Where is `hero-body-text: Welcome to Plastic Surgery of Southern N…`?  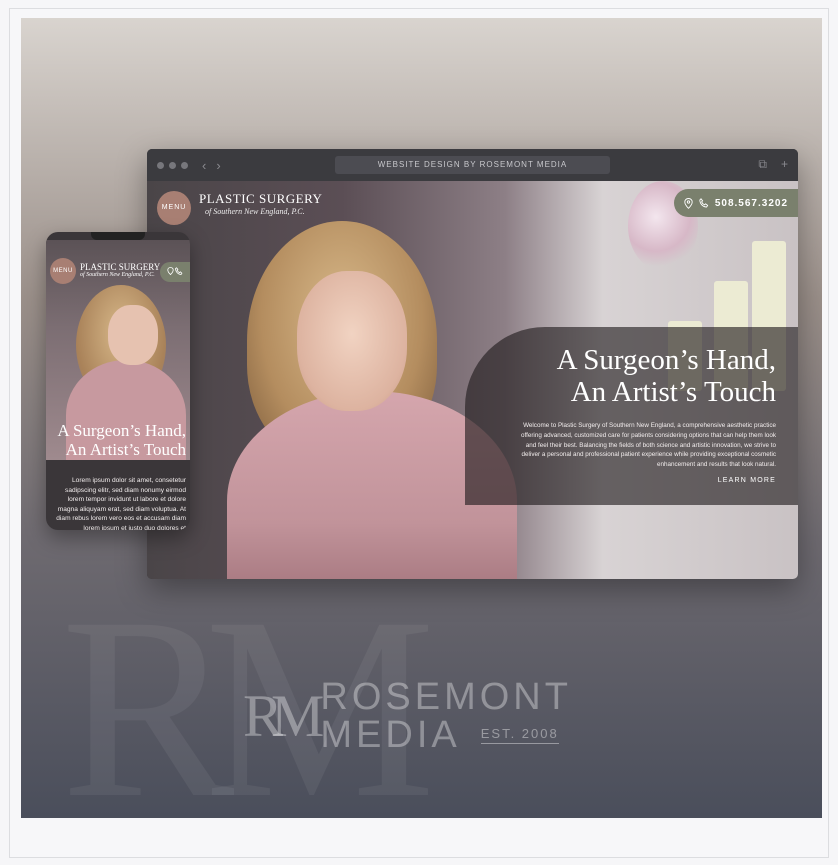
hero-body-text: Welcome to Plastic Surgery of Southern N… is located at coordinates (648, 445).